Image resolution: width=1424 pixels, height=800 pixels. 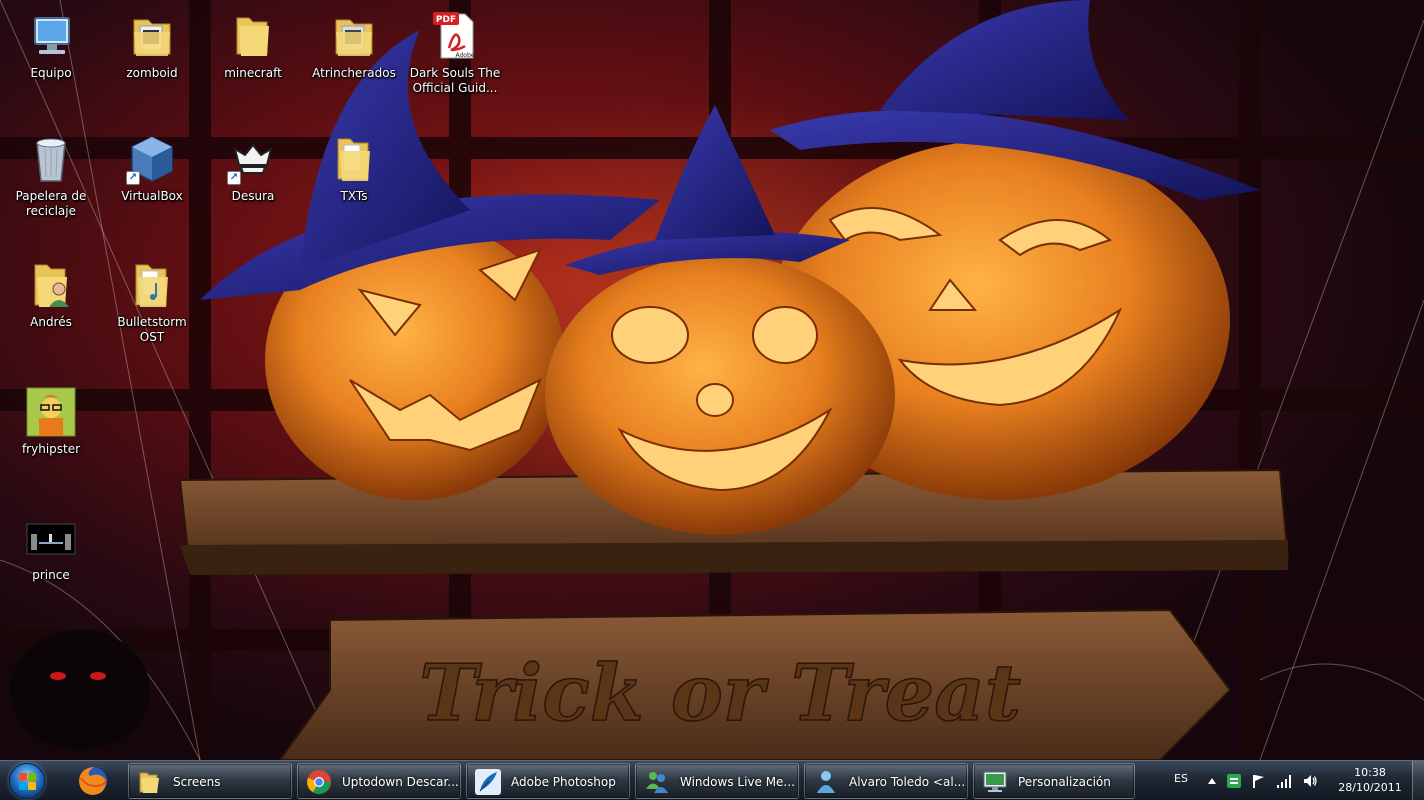 I want to click on desktop-icon-label: minecraft, so click(x=253, y=73).